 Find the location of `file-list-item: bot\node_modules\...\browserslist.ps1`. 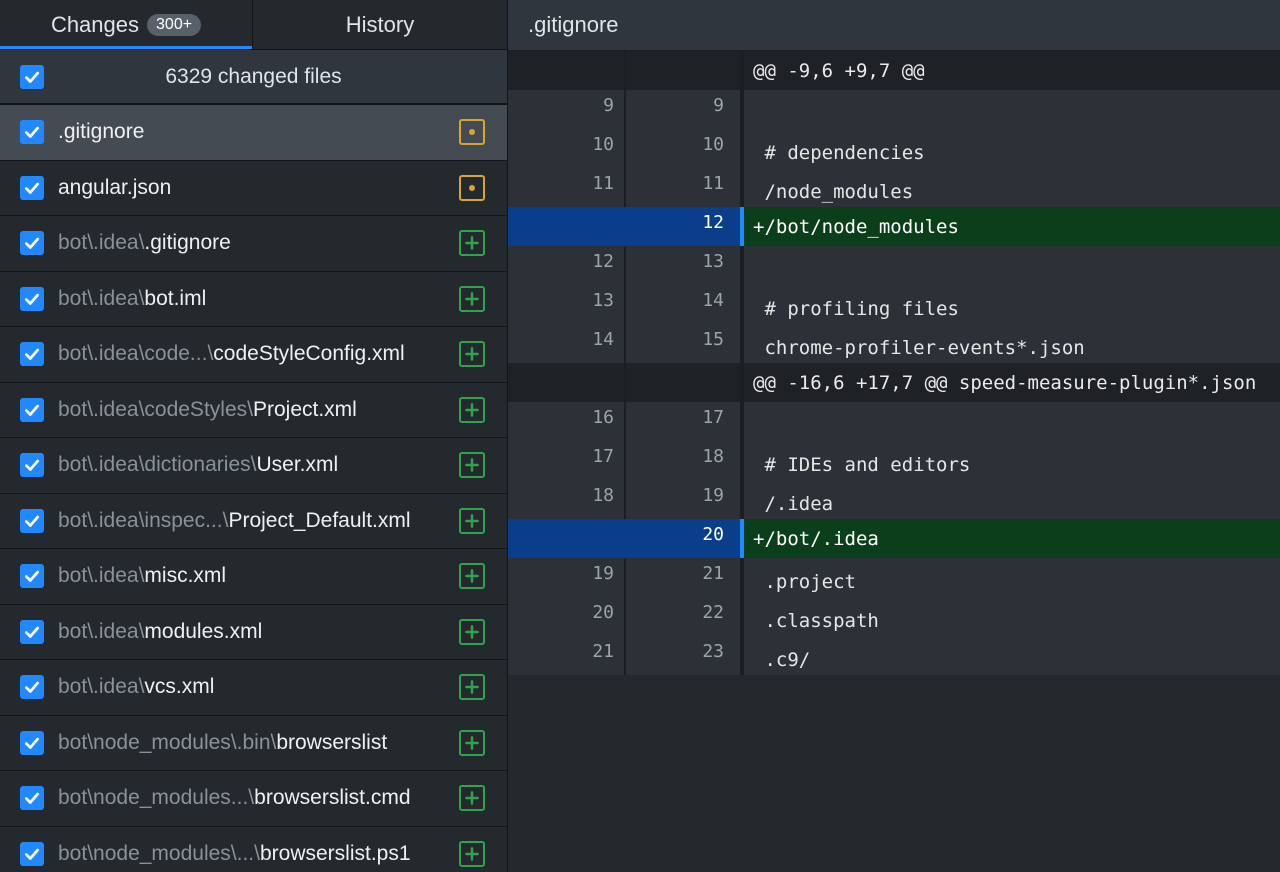

file-list-item: bot\node_modules\...\browserslist.ps1 is located at coordinates (253, 849).